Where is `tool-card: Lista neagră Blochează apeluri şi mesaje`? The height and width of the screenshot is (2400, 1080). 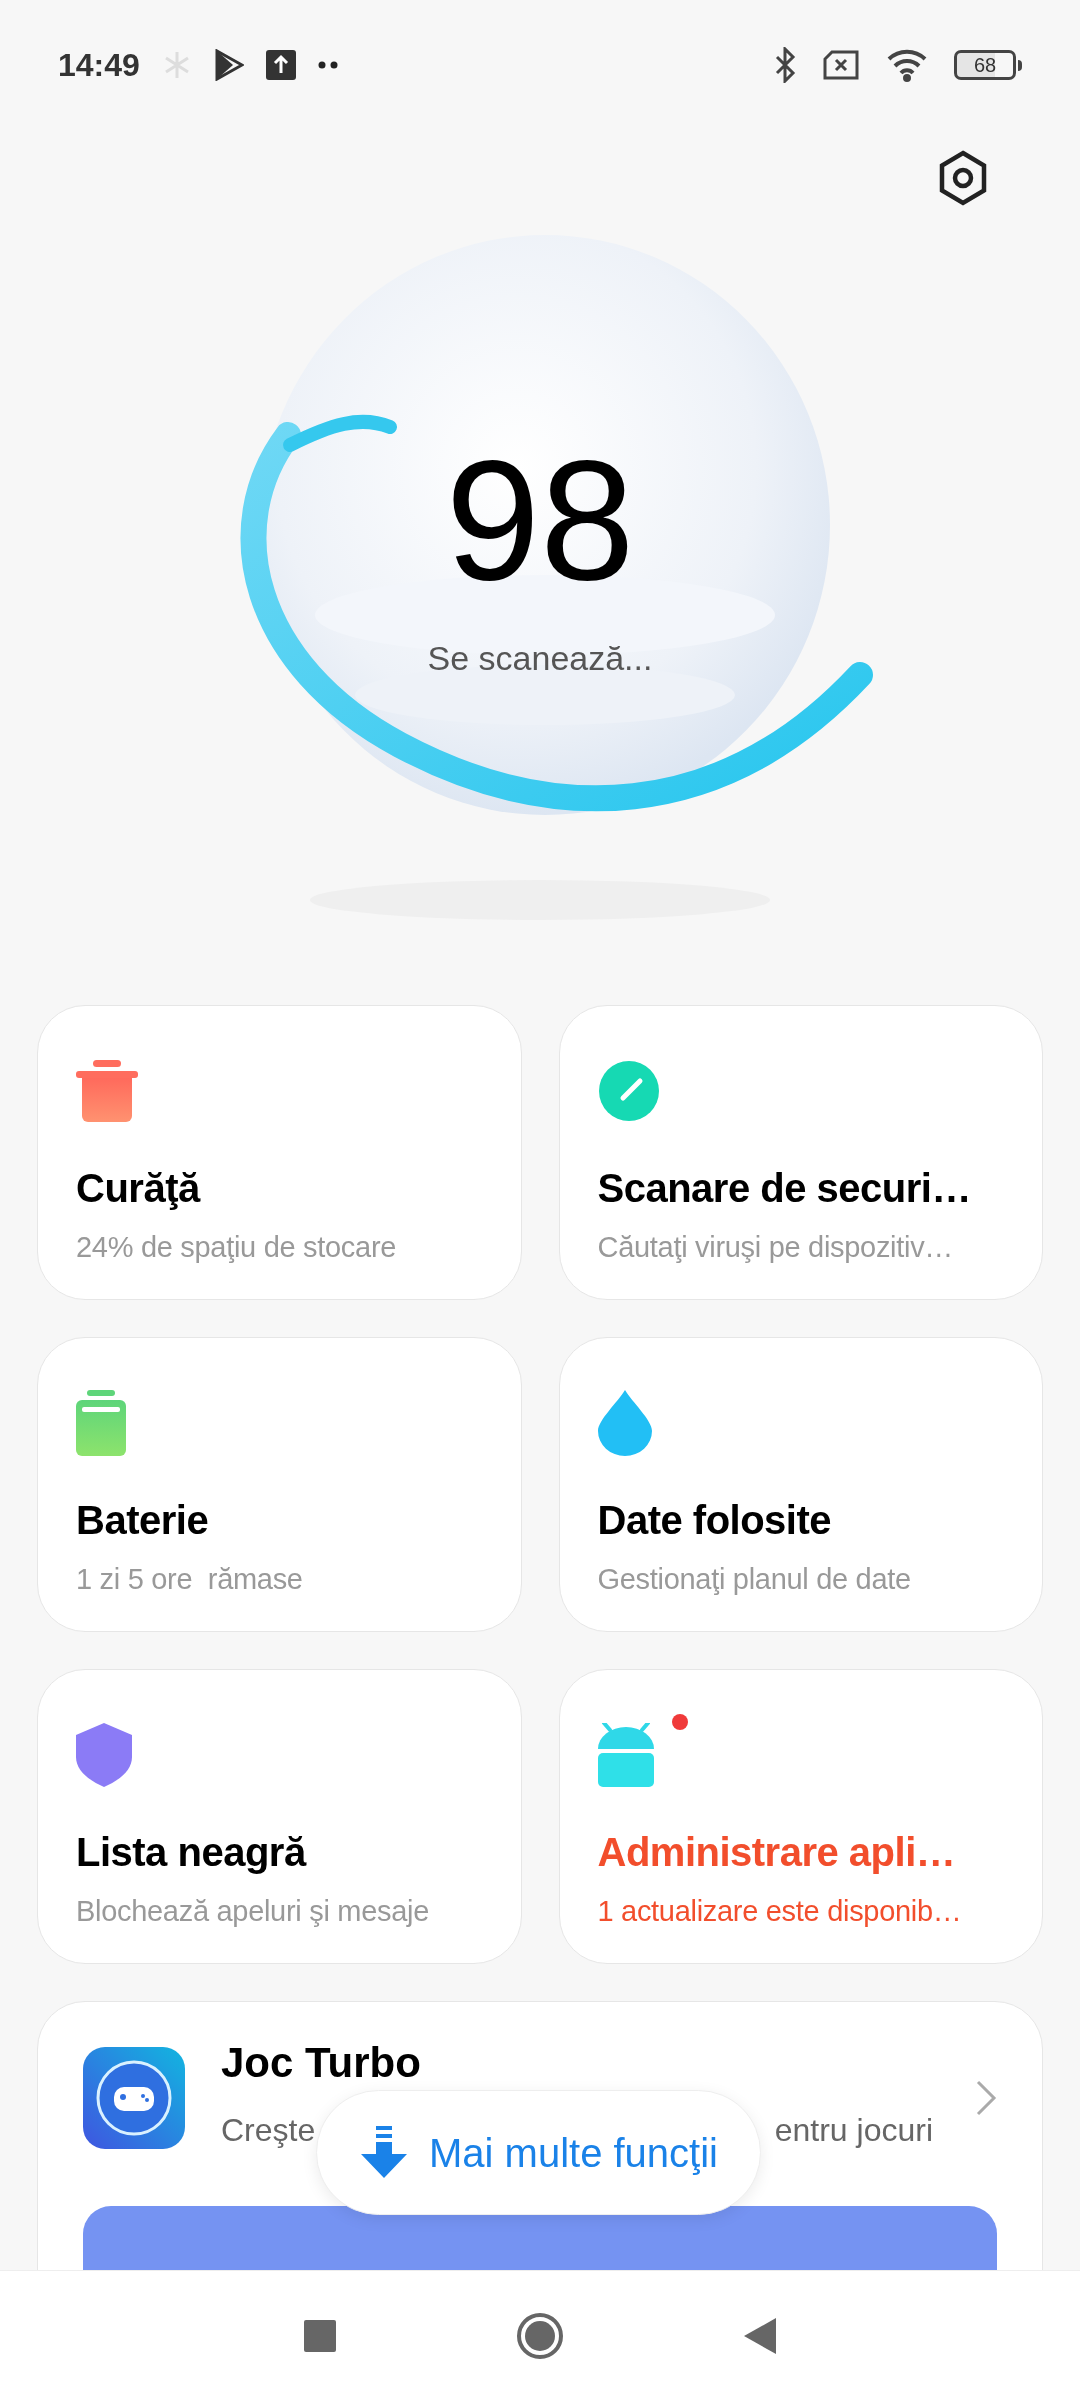
tool-card: Lista neagră Blochează apeluri şi mesaje is located at coordinates (279, 1816).